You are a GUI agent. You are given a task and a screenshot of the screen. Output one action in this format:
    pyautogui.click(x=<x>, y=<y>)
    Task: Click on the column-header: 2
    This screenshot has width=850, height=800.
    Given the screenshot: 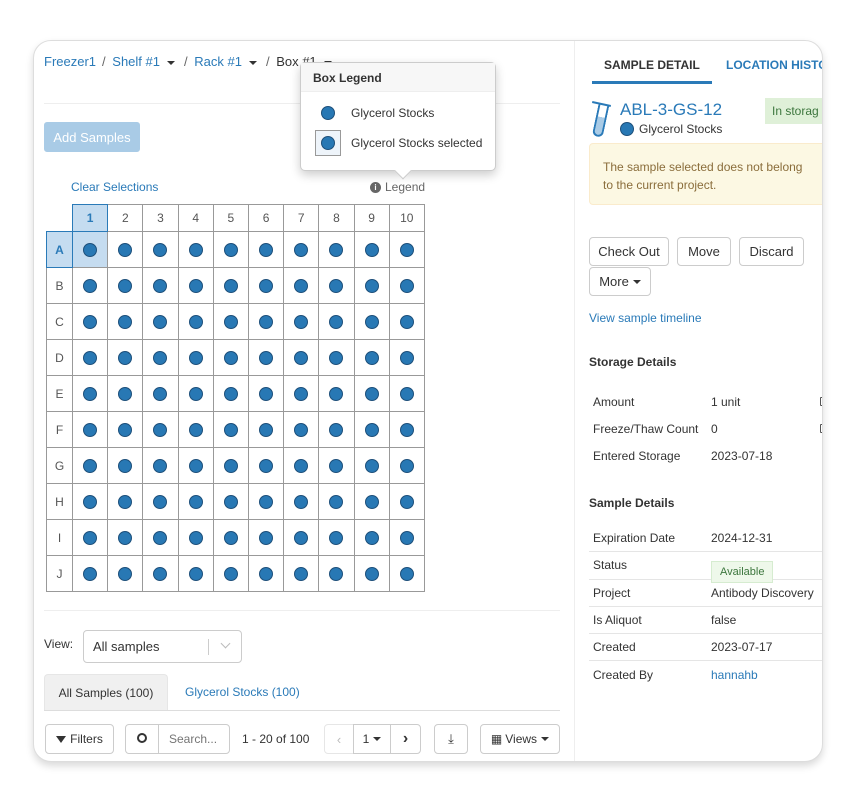 What is the action you would take?
    pyautogui.click(x=125, y=218)
    